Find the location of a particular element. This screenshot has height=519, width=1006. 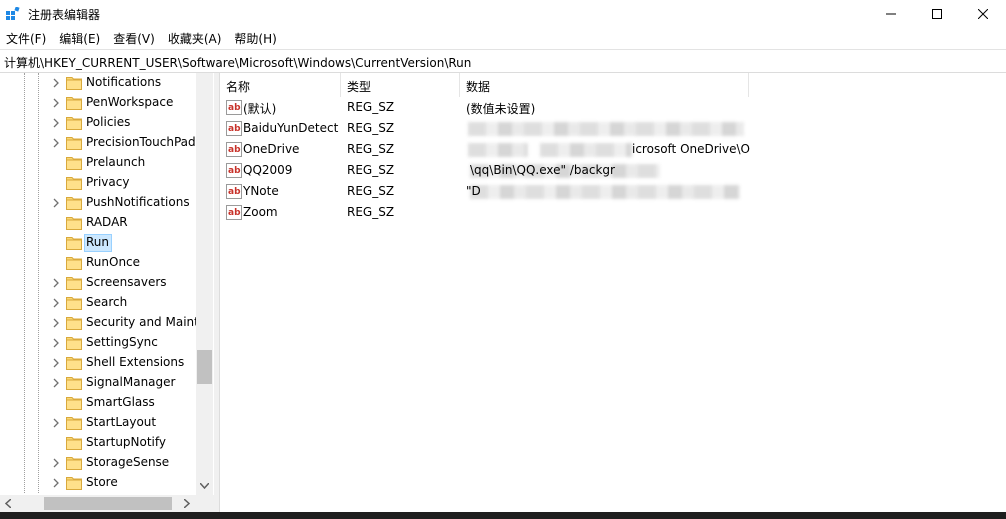

tree-vertical-scrollbar is located at coordinates (204, 284).